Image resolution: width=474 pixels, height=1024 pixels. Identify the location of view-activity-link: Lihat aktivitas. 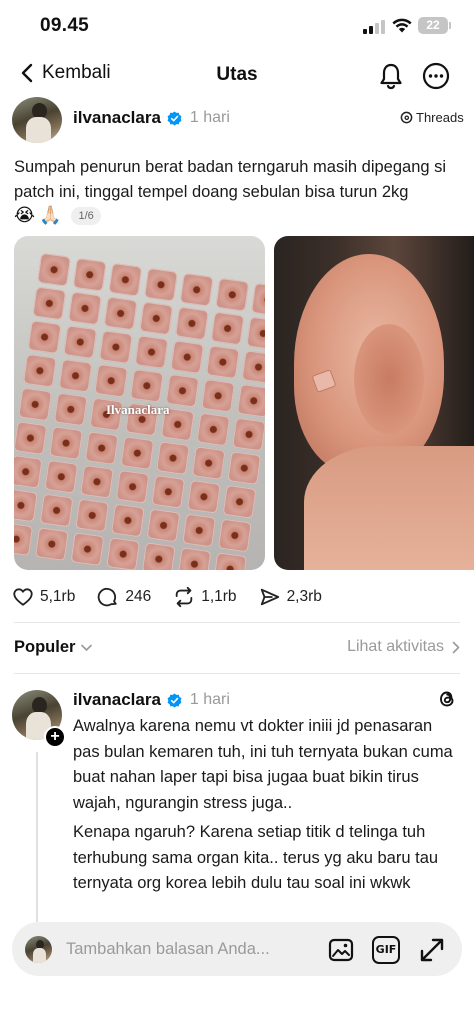
(403, 647).